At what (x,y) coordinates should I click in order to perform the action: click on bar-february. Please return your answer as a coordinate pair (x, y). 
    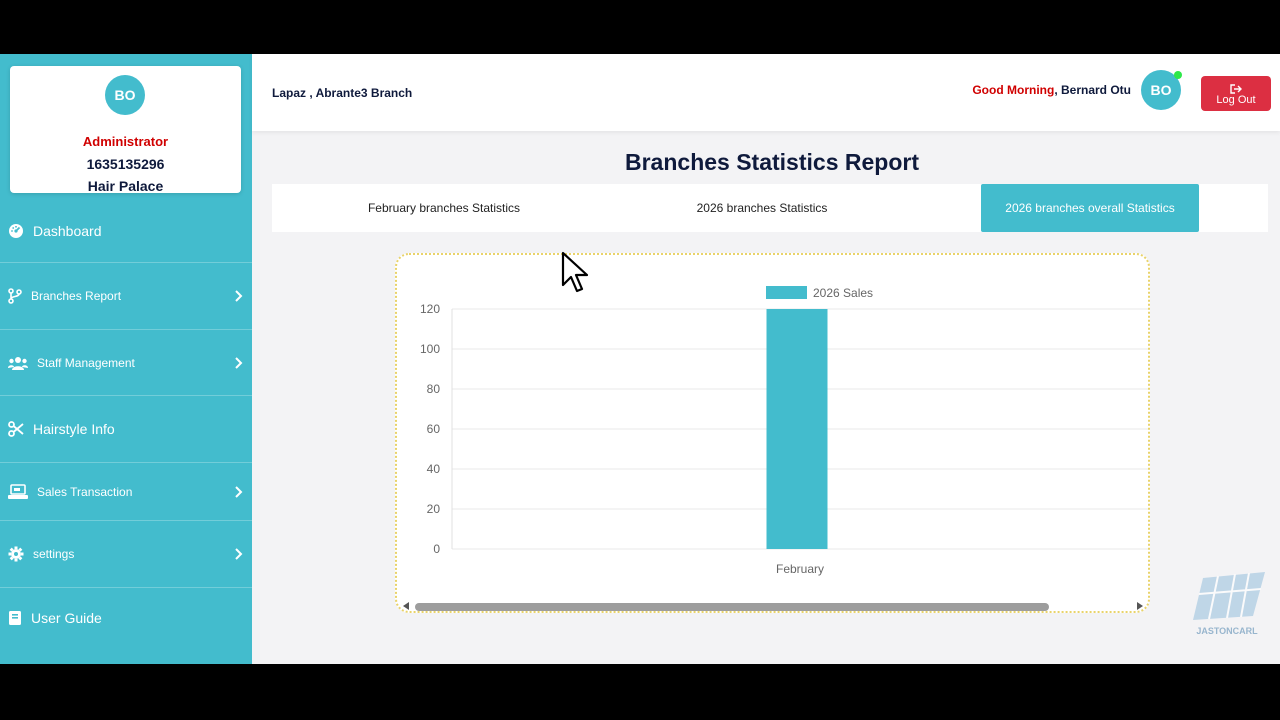
    Looking at the image, I should click on (797, 429).